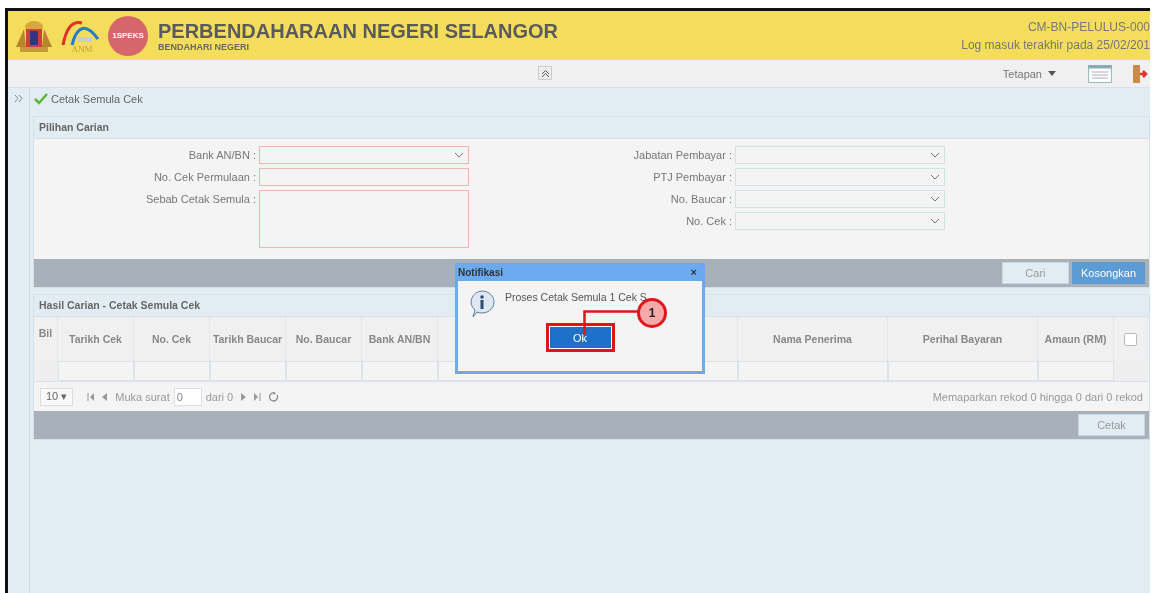  I want to click on settings-menu: Tetapan, so click(1029, 73).